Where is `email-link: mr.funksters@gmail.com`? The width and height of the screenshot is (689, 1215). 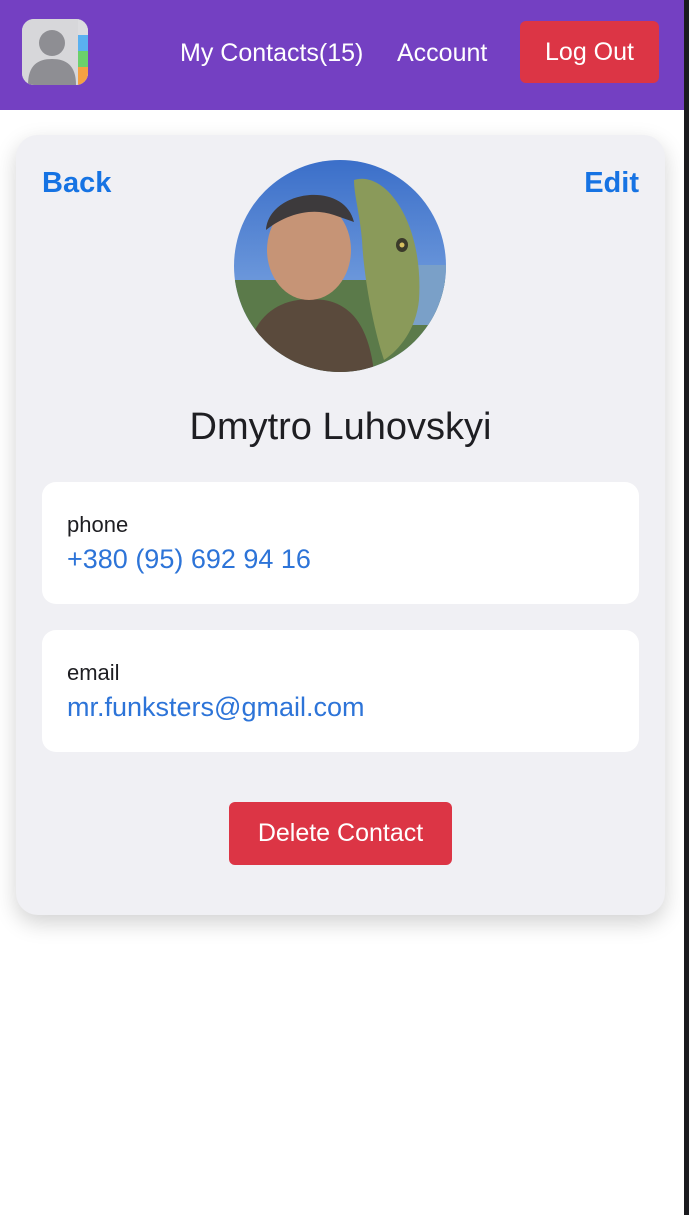 email-link: mr.funksters@gmail.com is located at coordinates (215, 707).